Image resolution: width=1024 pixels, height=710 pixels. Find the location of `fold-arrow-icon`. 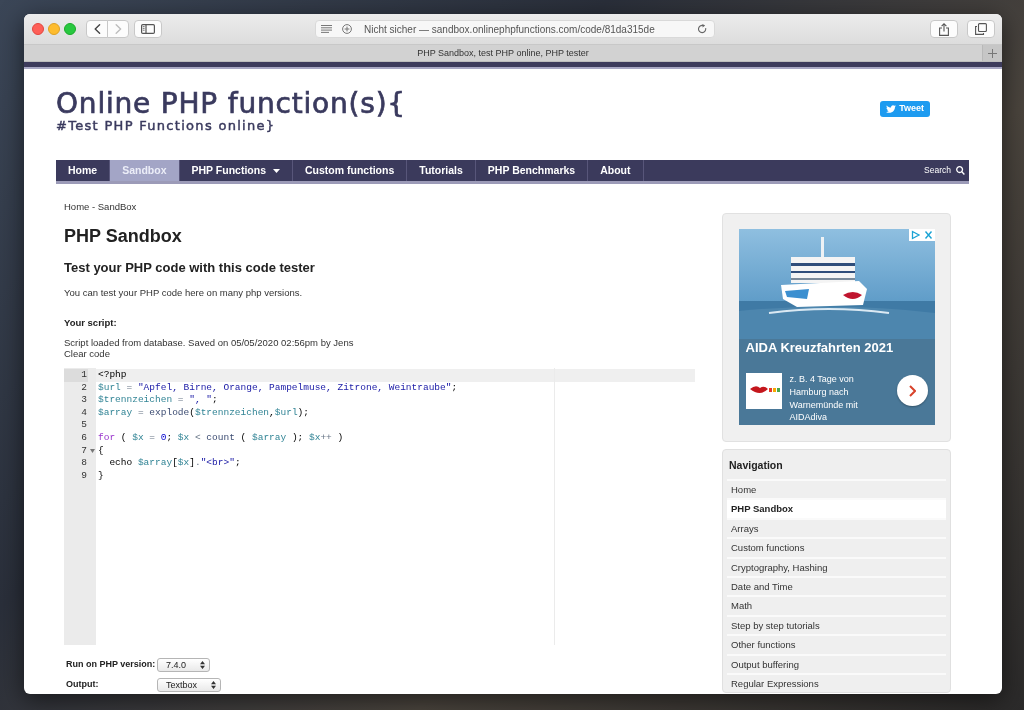

fold-arrow-icon is located at coordinates (92, 450).